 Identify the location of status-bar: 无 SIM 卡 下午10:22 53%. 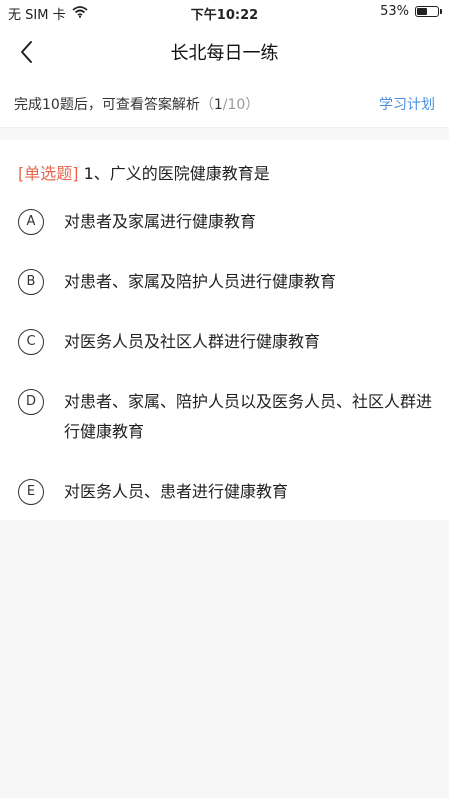
(224, 12).